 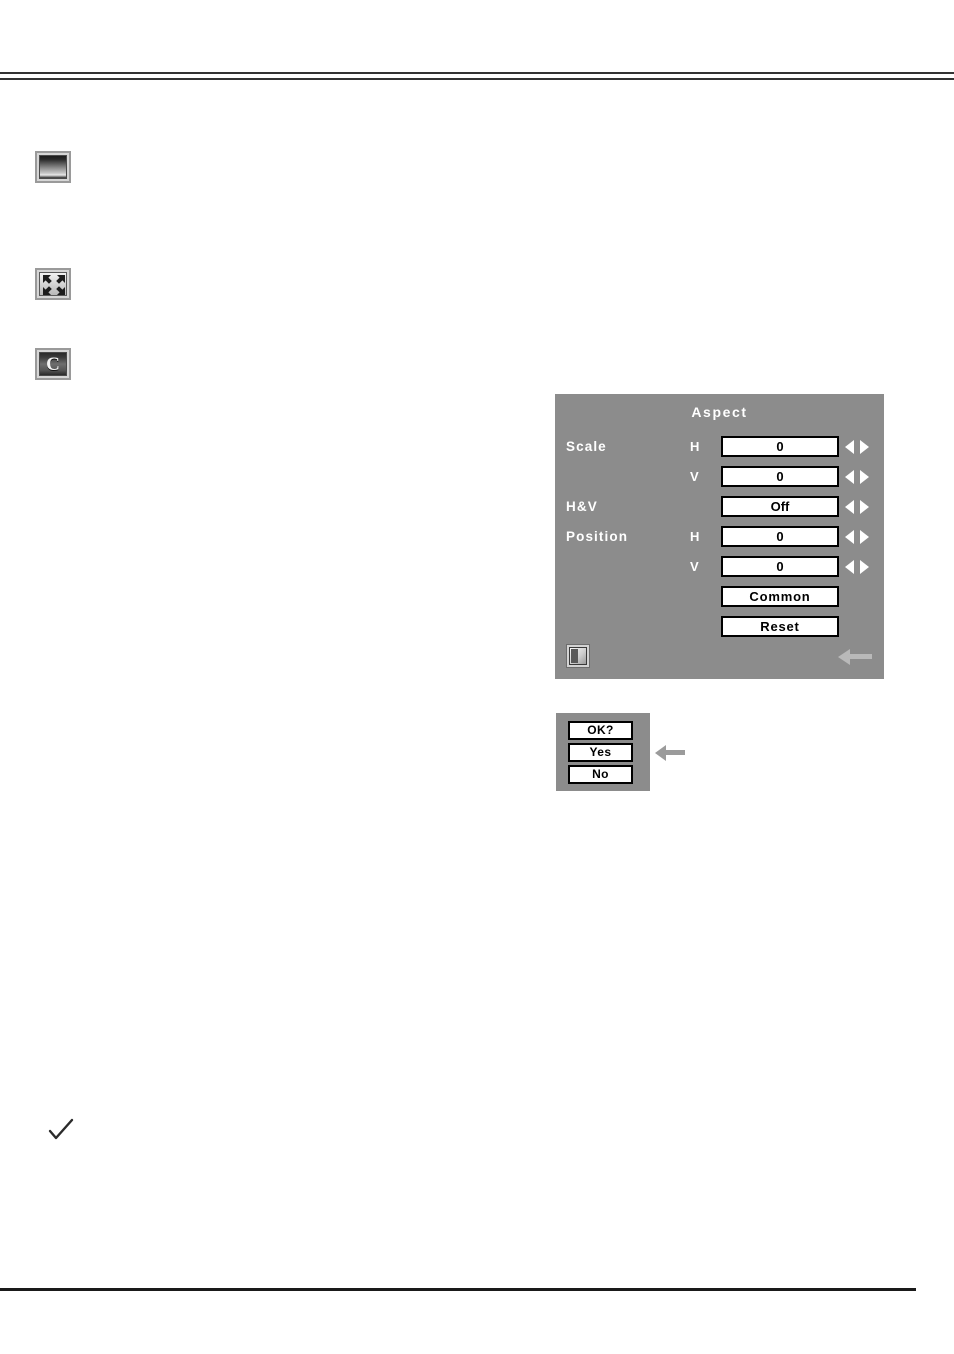 What do you see at coordinates (780, 596) in the screenshot?
I see `common-button: Common` at bounding box center [780, 596].